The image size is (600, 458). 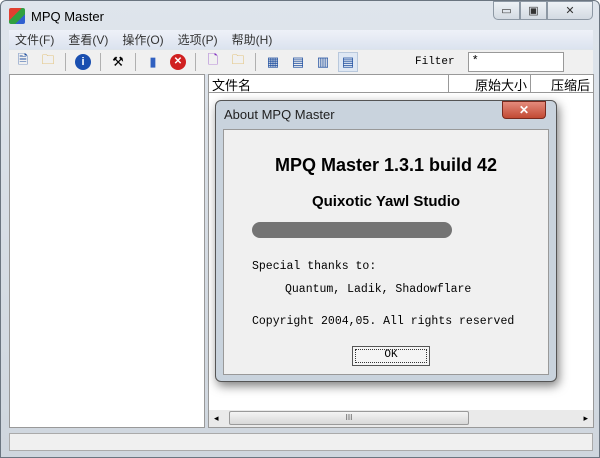 I want to click on redacted-link, so click(x=352, y=230).